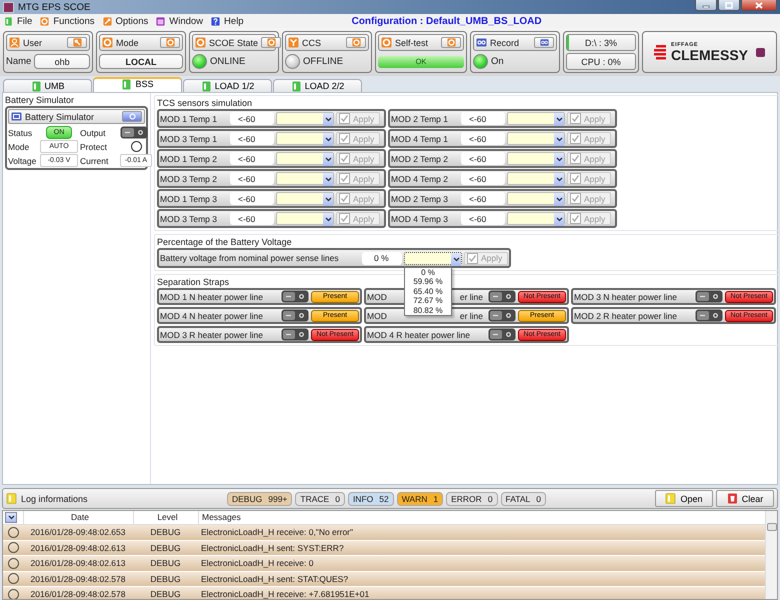 This screenshot has width=780, height=600. Describe the element at coordinates (78, 517) in the screenshot. I see `column-header: Date` at that location.